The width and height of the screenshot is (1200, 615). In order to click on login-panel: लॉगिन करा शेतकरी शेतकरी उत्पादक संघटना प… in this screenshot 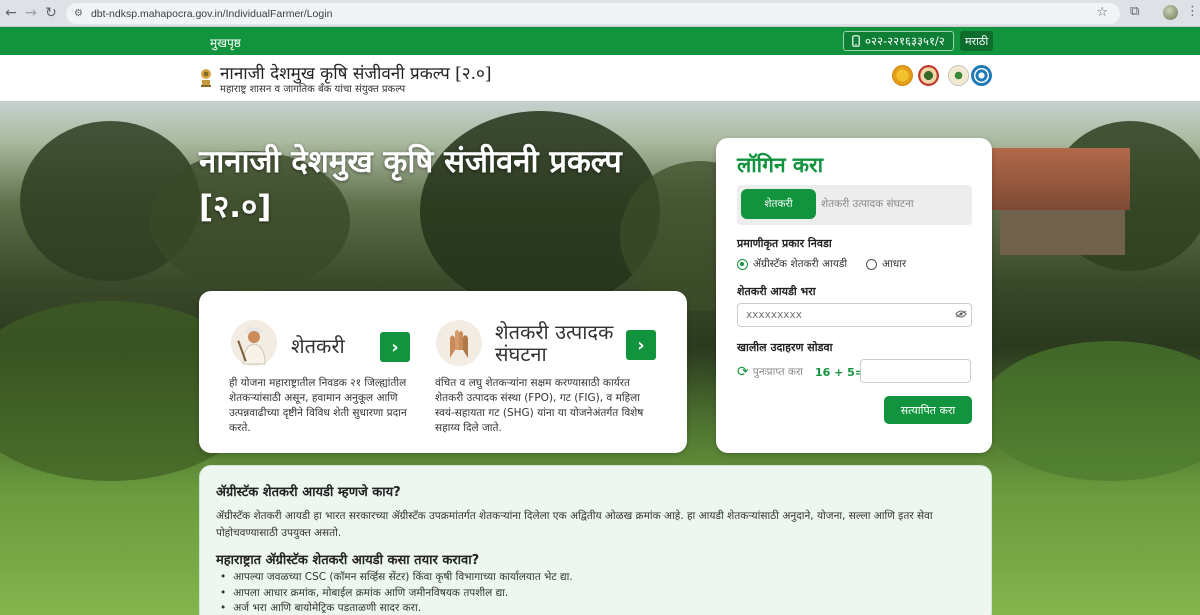, I will do `click(854, 295)`.